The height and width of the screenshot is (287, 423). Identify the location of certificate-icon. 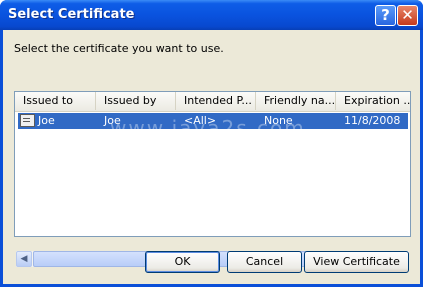
(27, 120).